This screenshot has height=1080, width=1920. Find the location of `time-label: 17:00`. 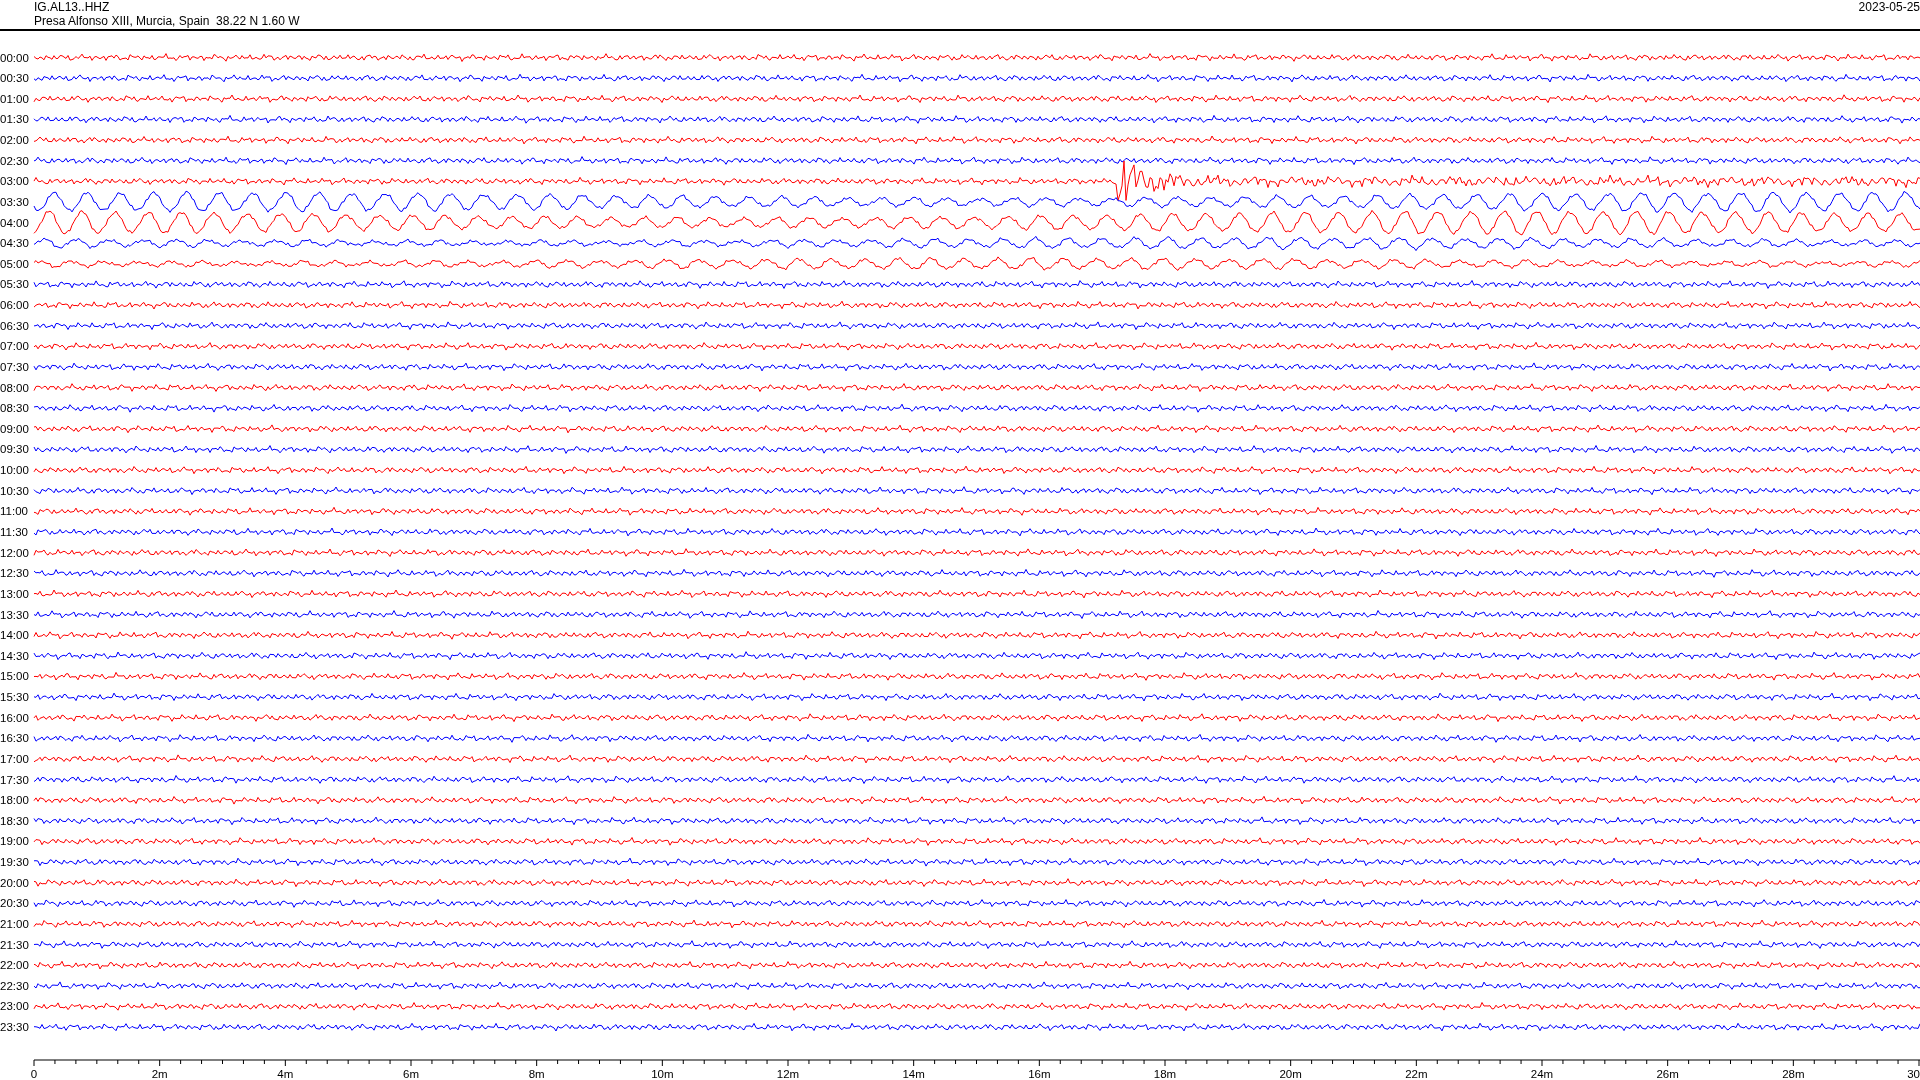

time-label: 17:00 is located at coordinates (14, 758).